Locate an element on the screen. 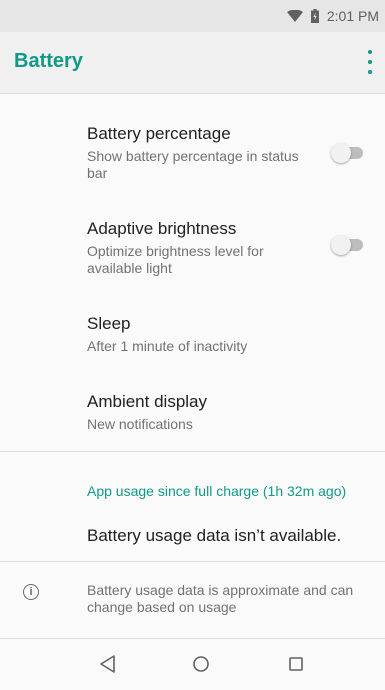 The image size is (385, 690). app-bar: Battery is located at coordinates (192, 63).